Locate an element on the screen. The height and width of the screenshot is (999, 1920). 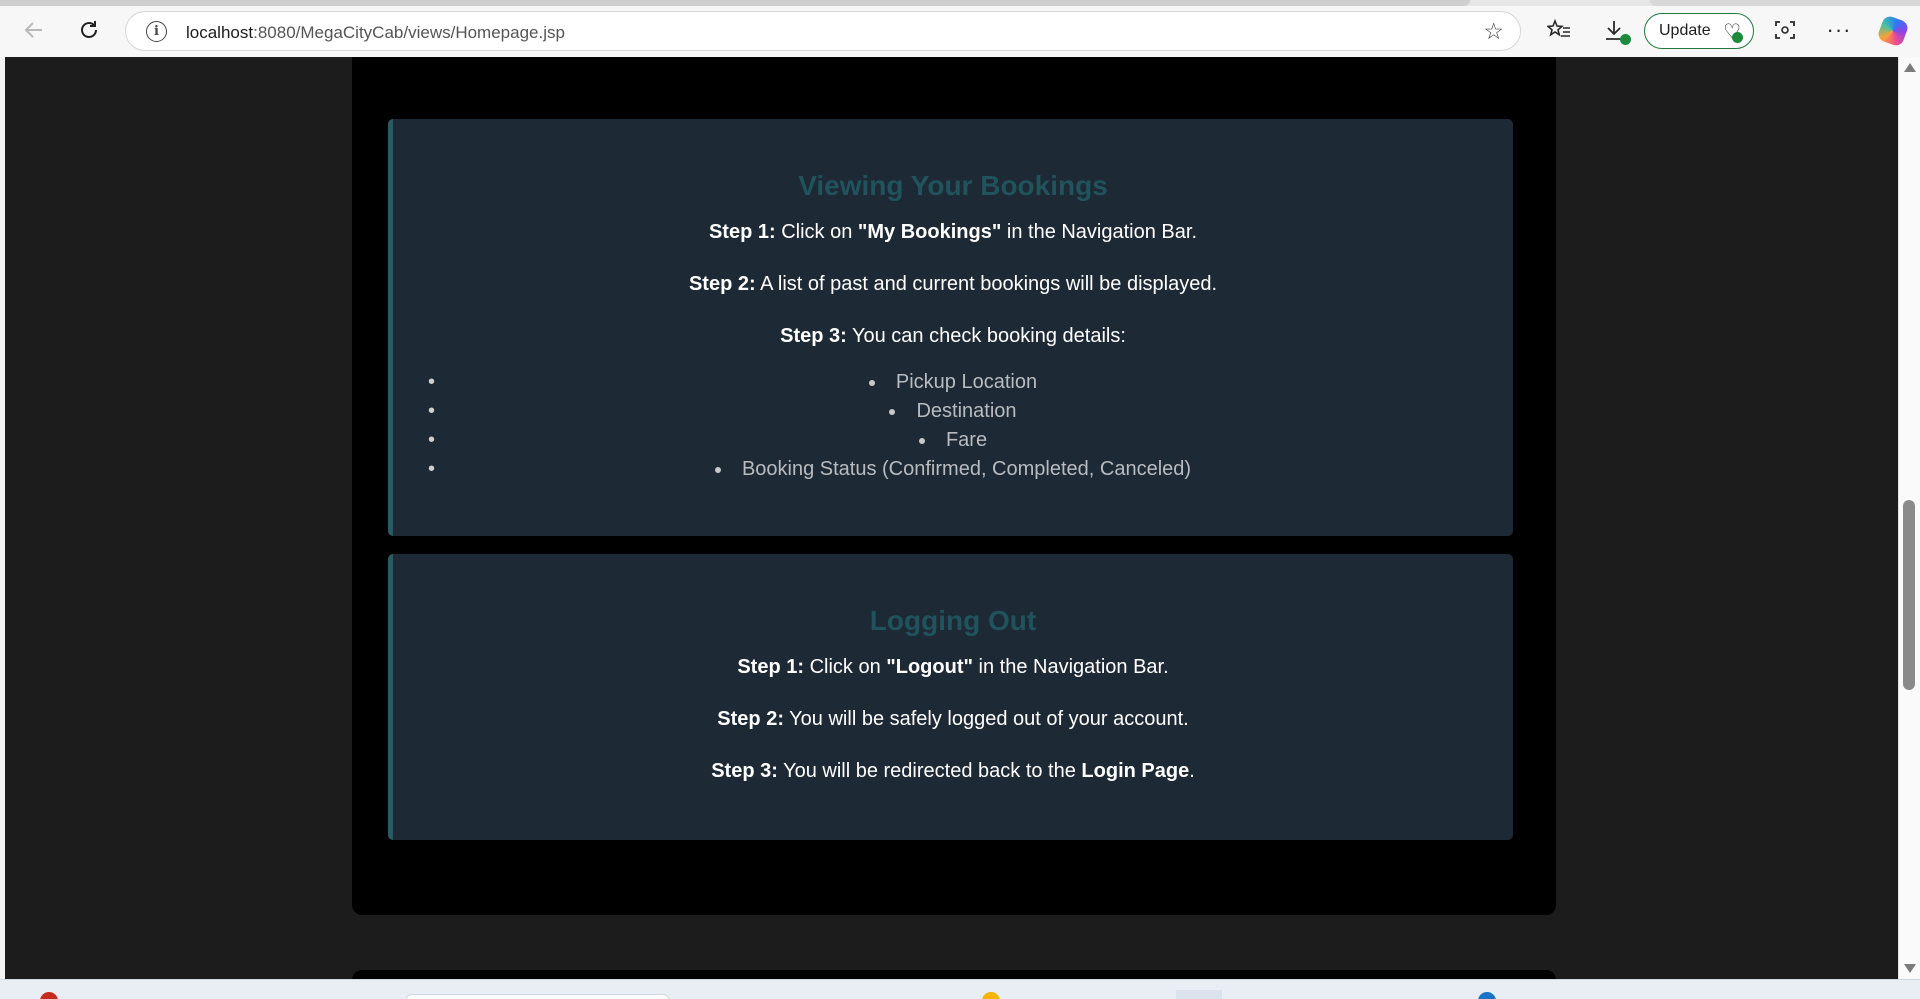
list-item: • Fare is located at coordinates (953, 440).